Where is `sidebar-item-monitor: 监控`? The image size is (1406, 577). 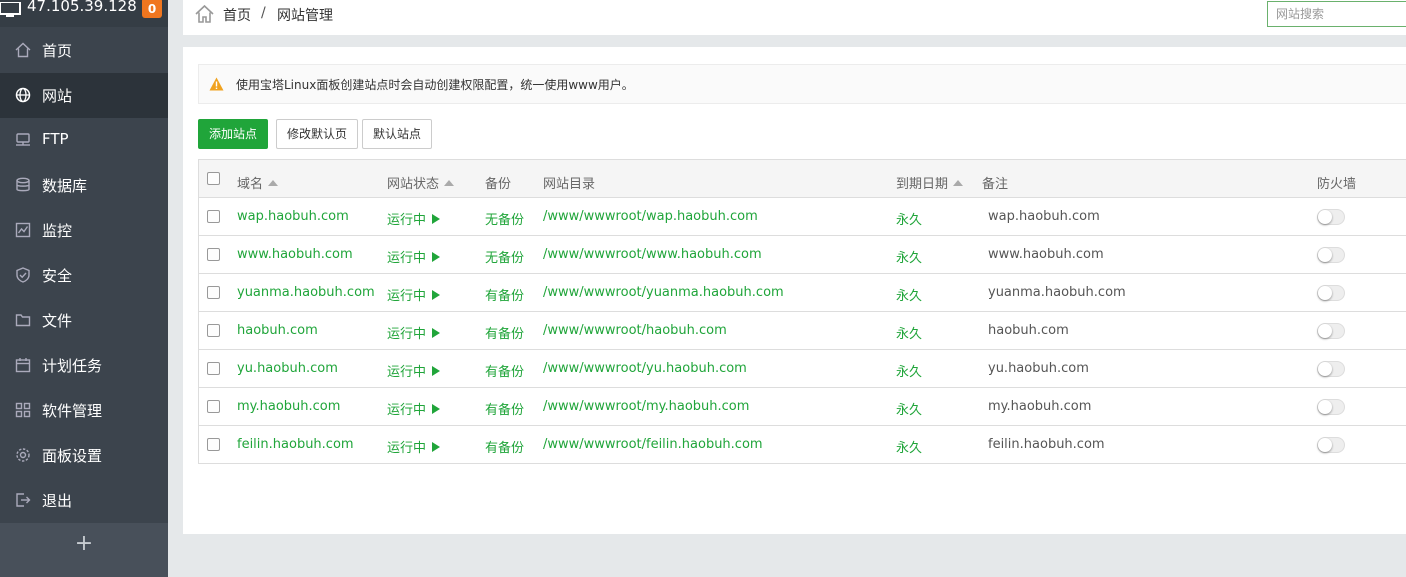
sidebar-item-monitor: 监控 is located at coordinates (84, 230).